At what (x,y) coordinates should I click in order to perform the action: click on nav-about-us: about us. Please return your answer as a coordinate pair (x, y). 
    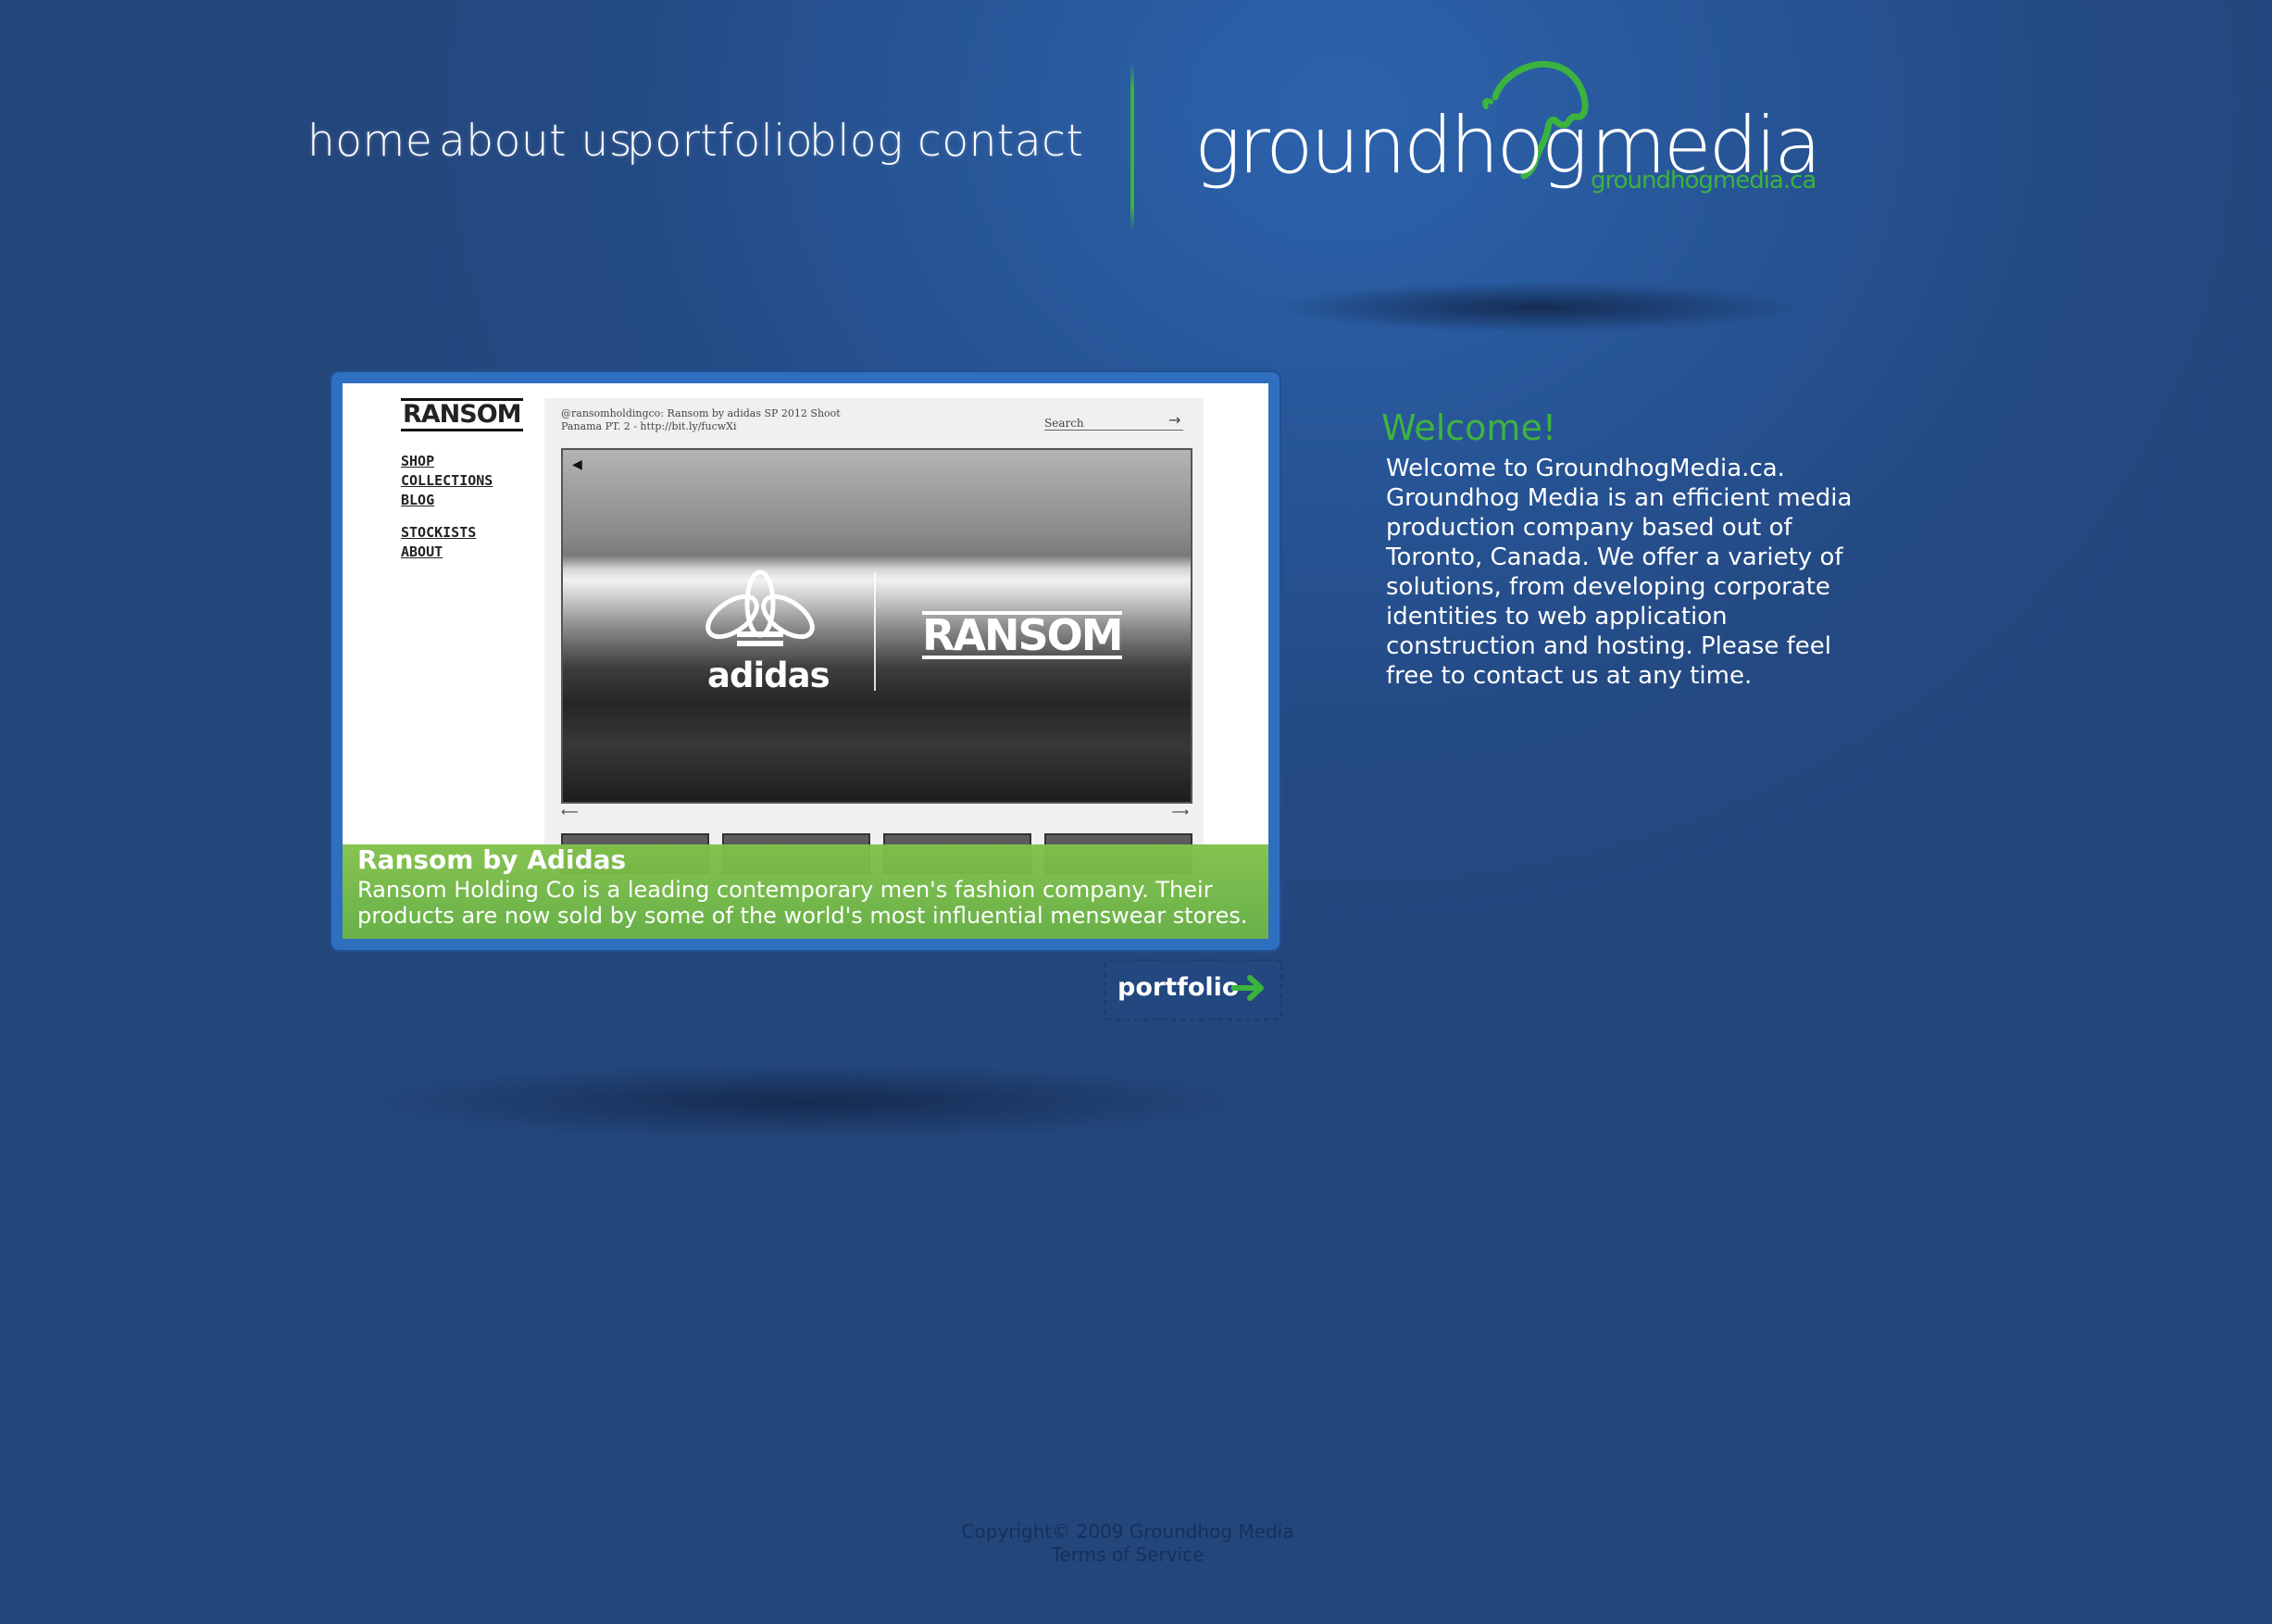
    Looking at the image, I should click on (536, 141).